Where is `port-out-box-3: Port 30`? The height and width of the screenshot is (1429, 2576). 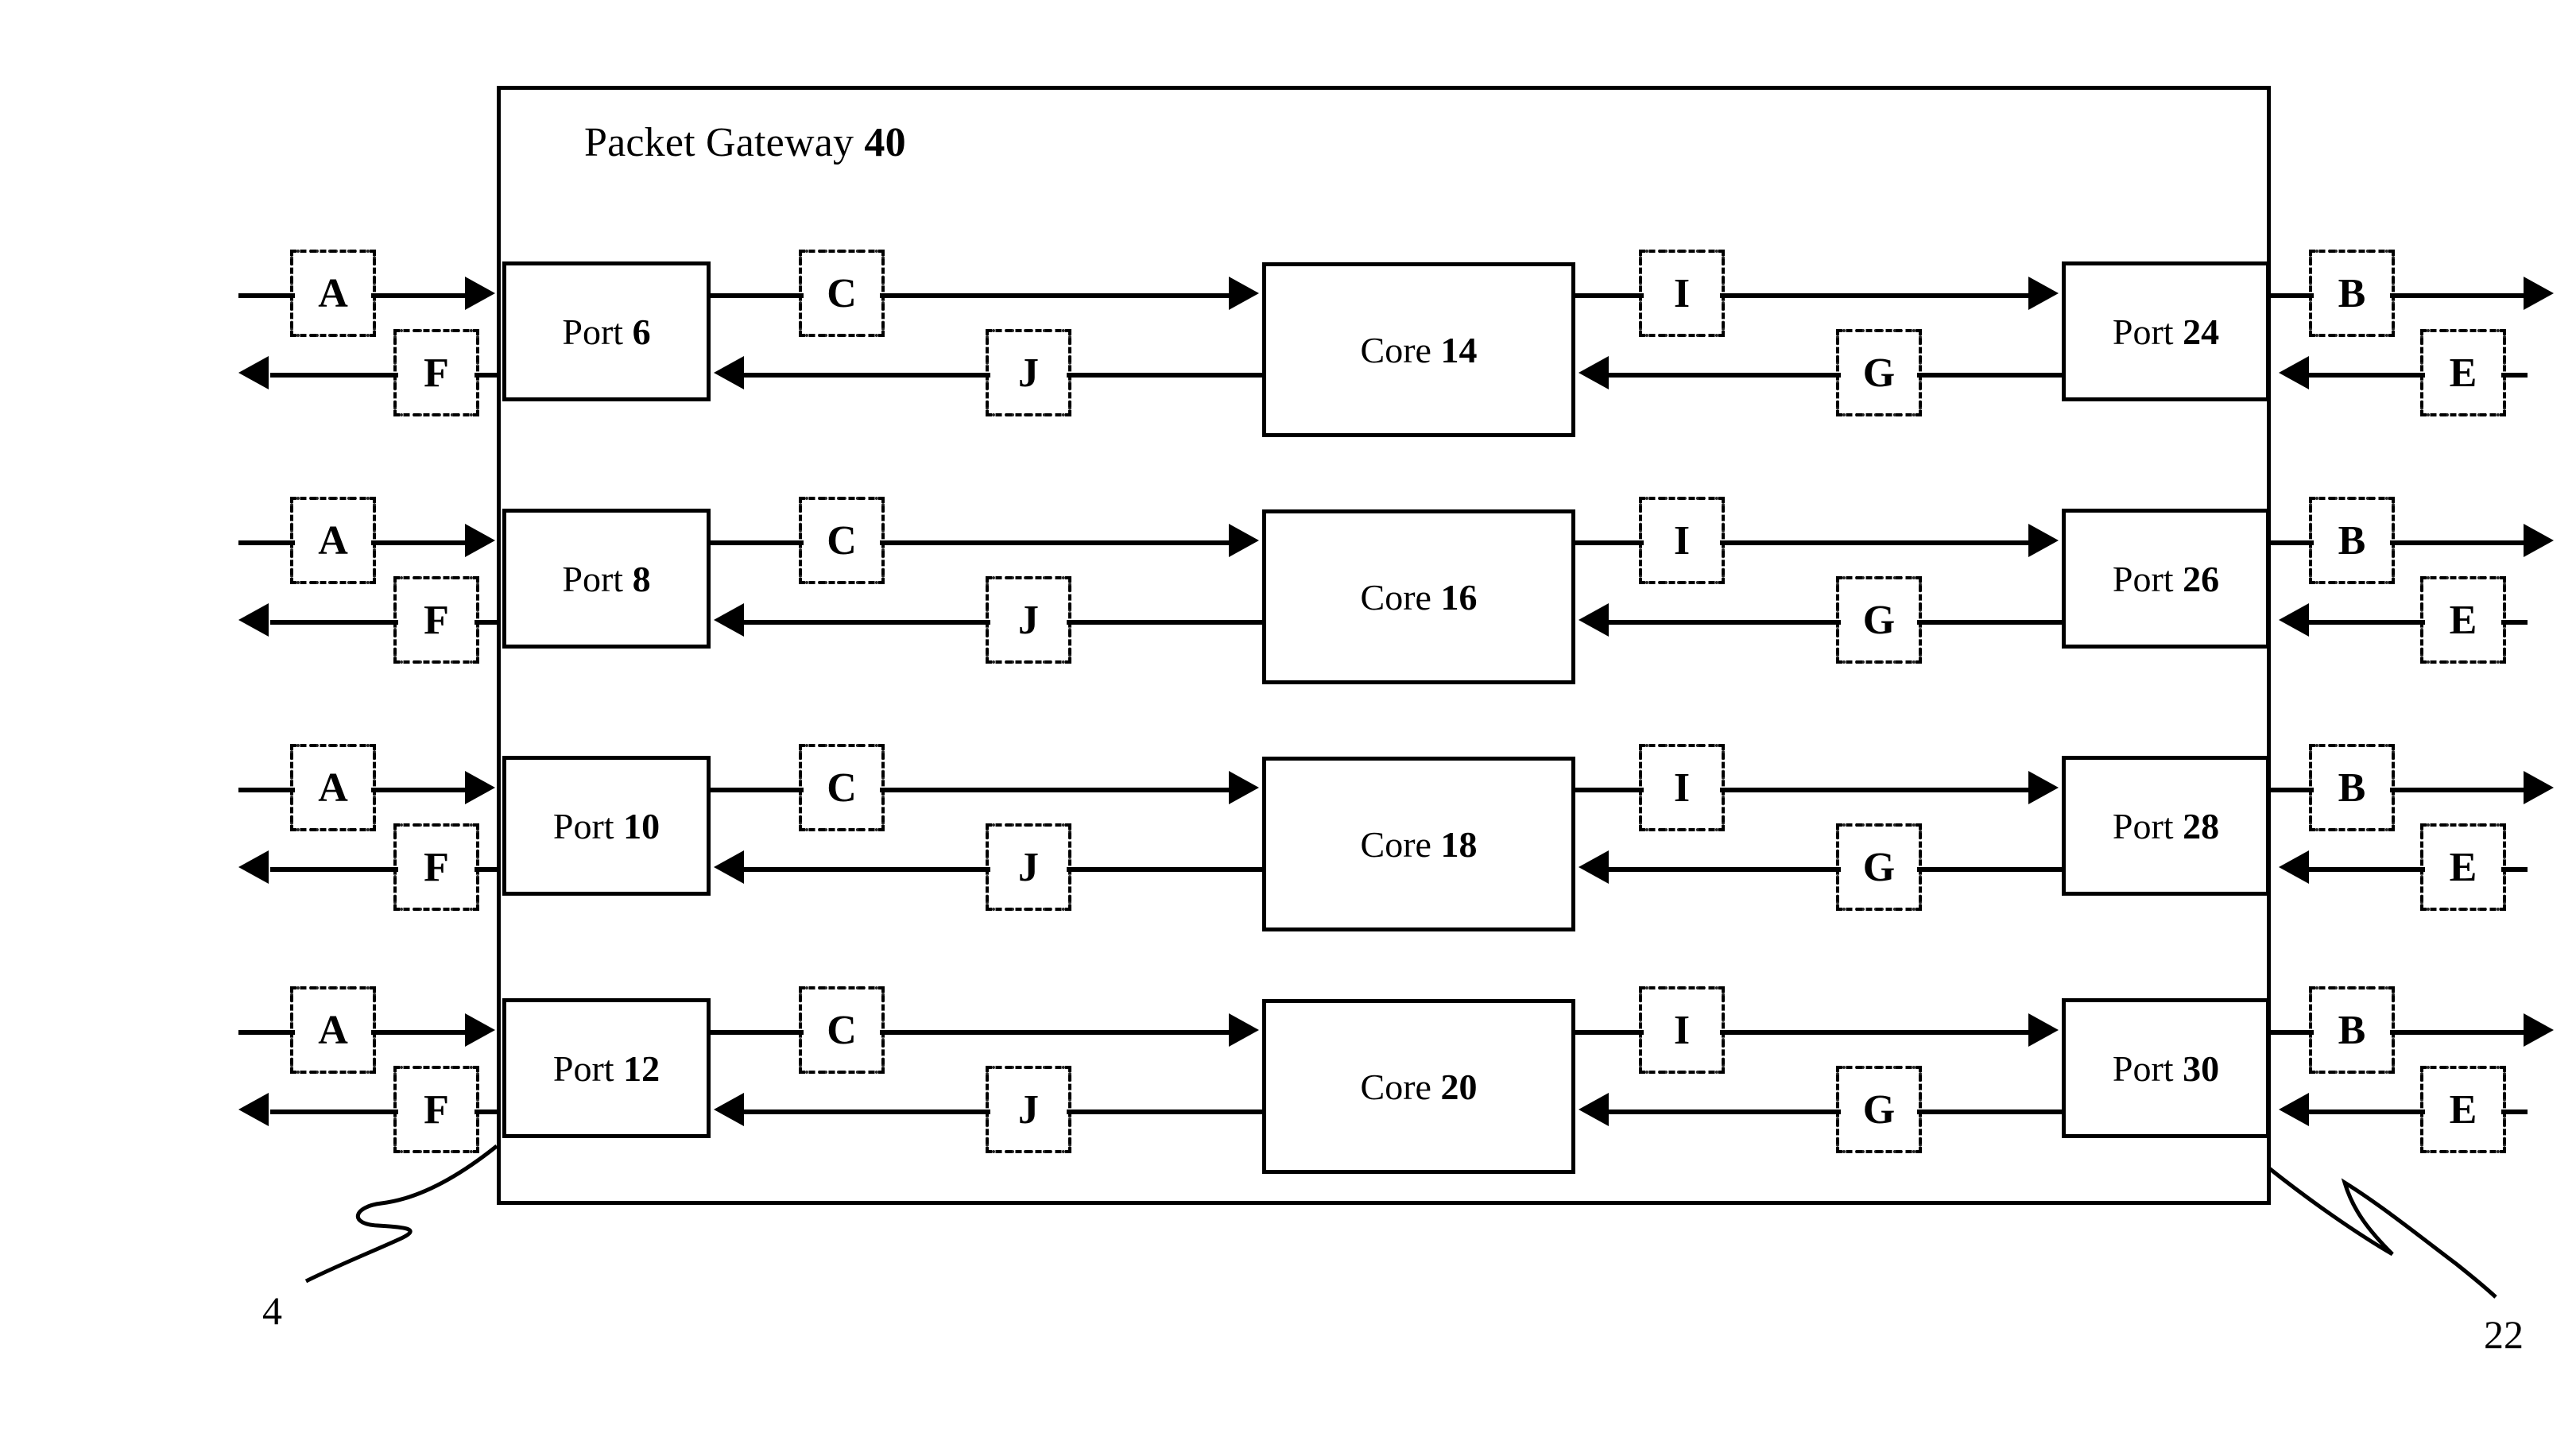
port-out-box-3: Port 30 is located at coordinates (2166, 1068).